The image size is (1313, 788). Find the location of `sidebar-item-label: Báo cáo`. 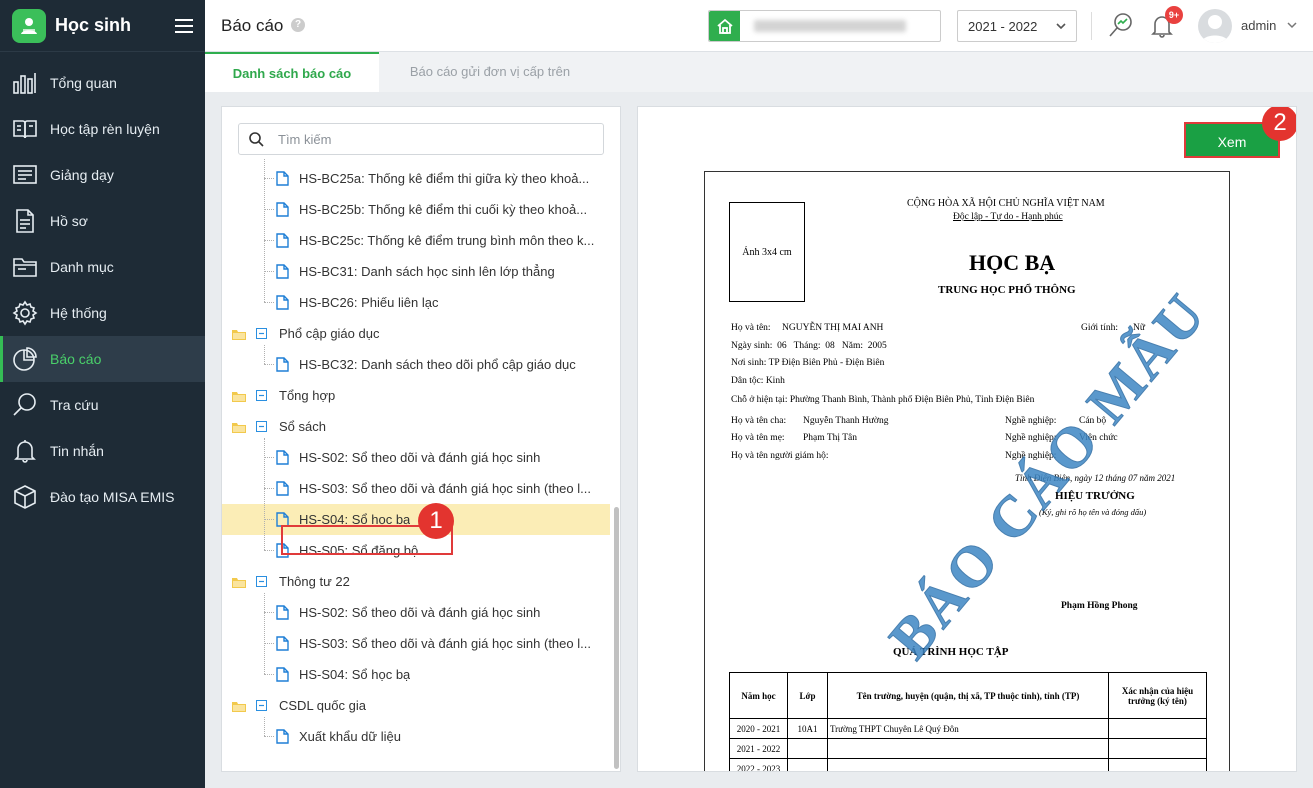

sidebar-item-label: Báo cáo is located at coordinates (76, 359).